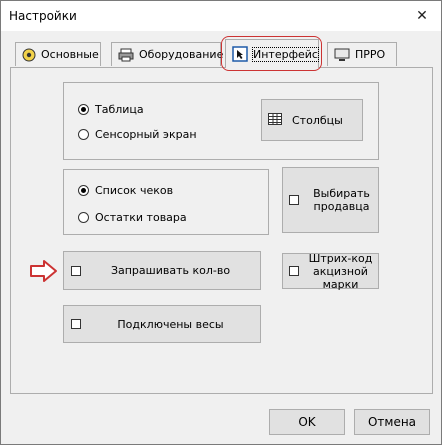 The height and width of the screenshot is (445, 442). What do you see at coordinates (146, 134) in the screenshot?
I see `radio-touchscreen-label: Сенсорный экран` at bounding box center [146, 134].